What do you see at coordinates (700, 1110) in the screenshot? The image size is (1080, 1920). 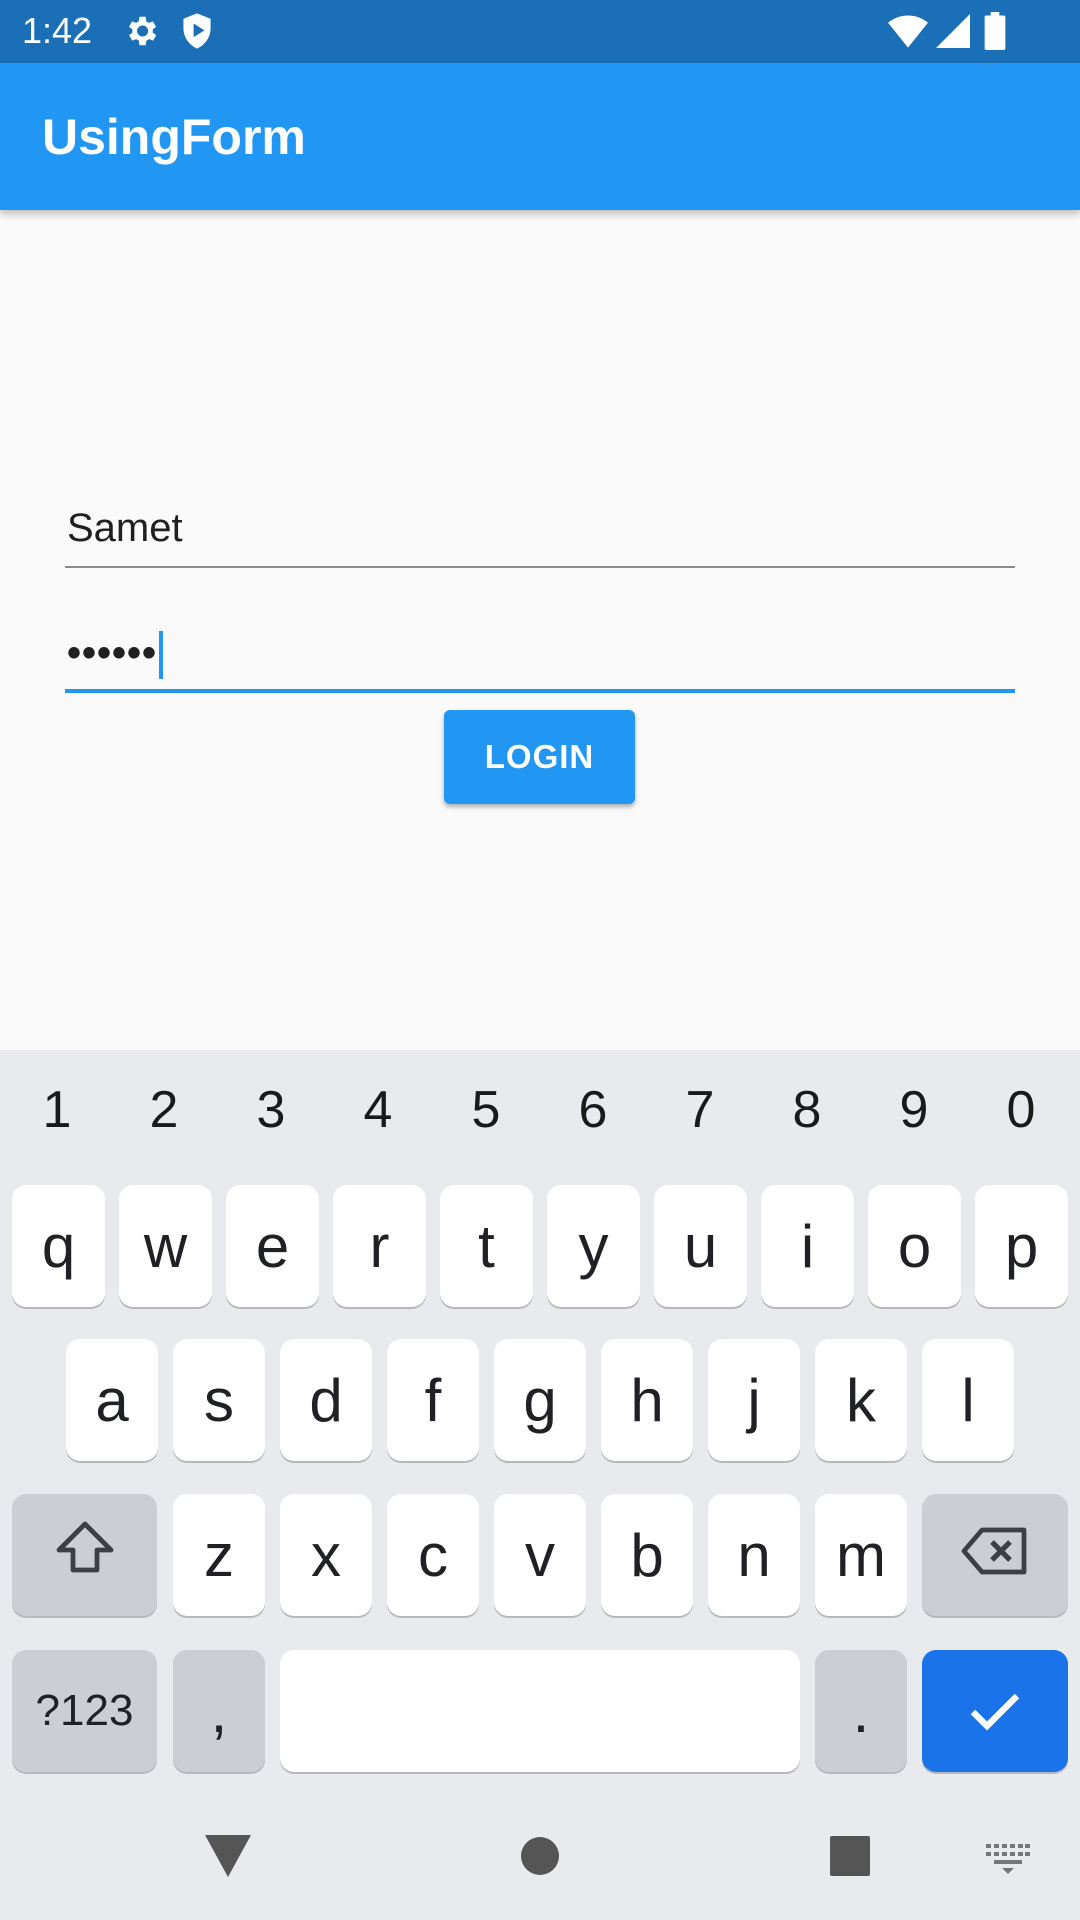 I see `key-7: 7` at bounding box center [700, 1110].